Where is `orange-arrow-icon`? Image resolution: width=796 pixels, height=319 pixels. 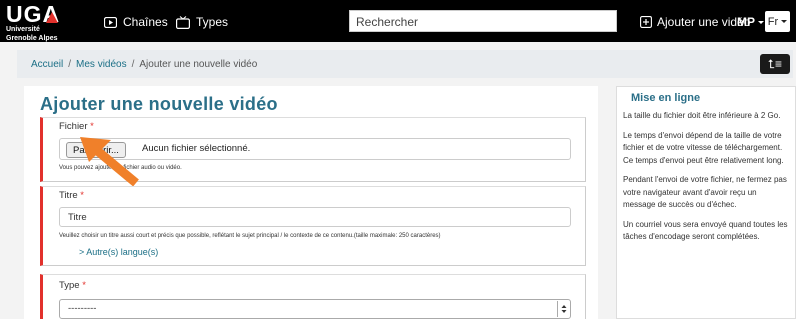
orange-arrow-icon is located at coordinates (109, 161).